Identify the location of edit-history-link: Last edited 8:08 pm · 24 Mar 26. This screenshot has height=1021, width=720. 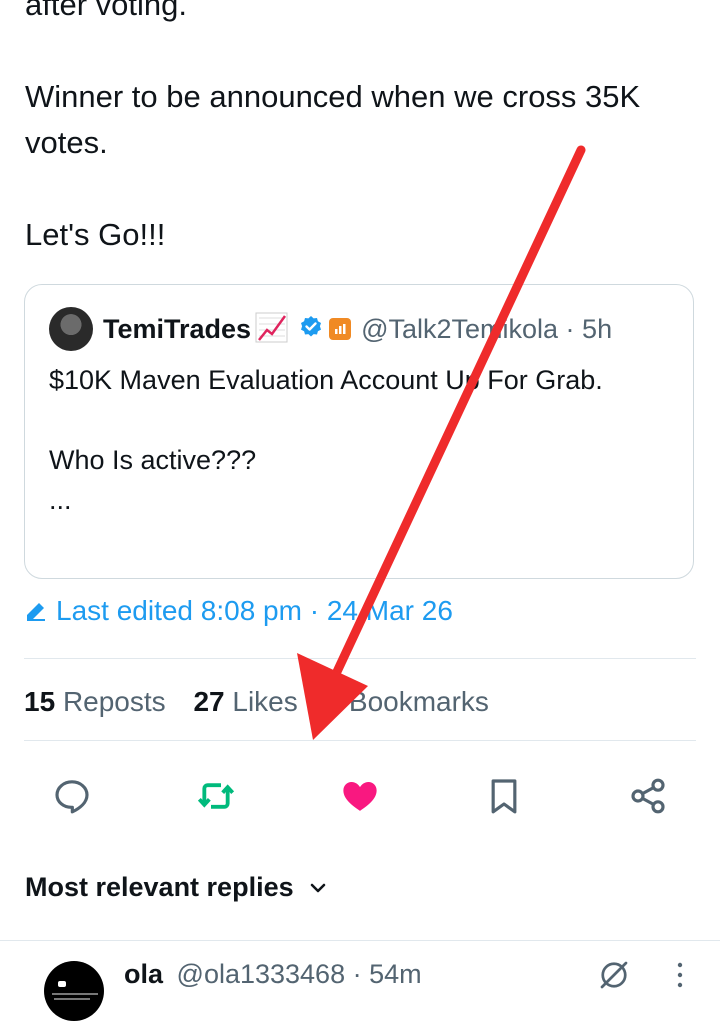
(238, 611).